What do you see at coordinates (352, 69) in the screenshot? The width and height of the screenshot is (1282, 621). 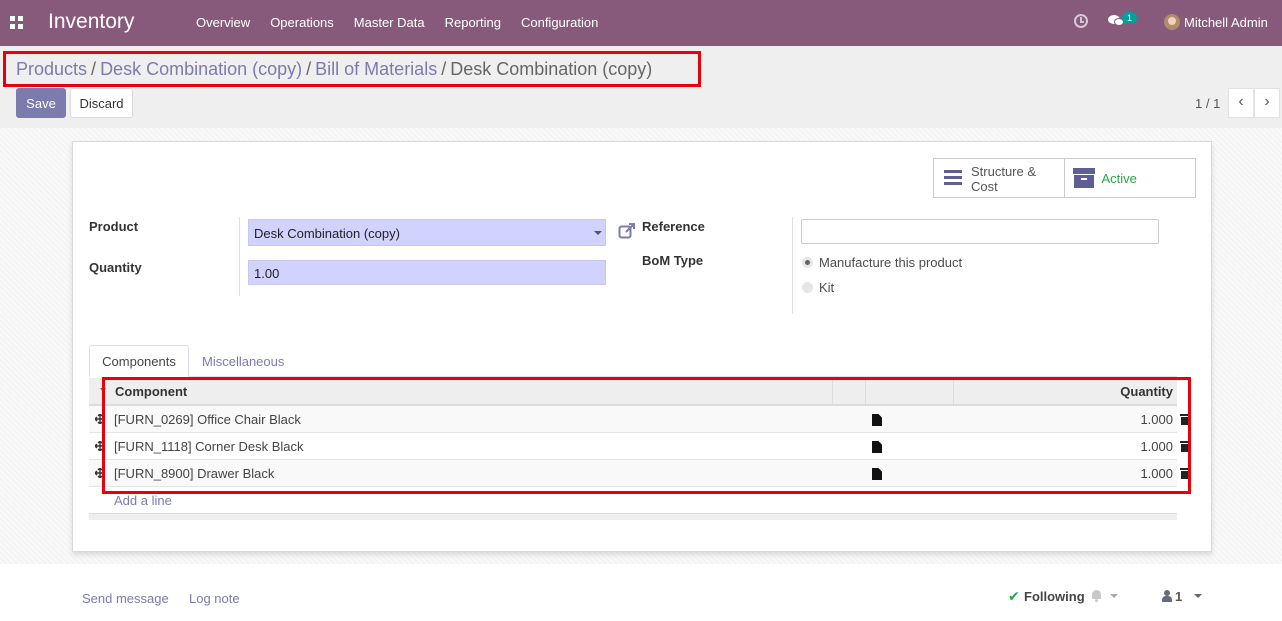 I see `breadcrumb-highlight-box` at bounding box center [352, 69].